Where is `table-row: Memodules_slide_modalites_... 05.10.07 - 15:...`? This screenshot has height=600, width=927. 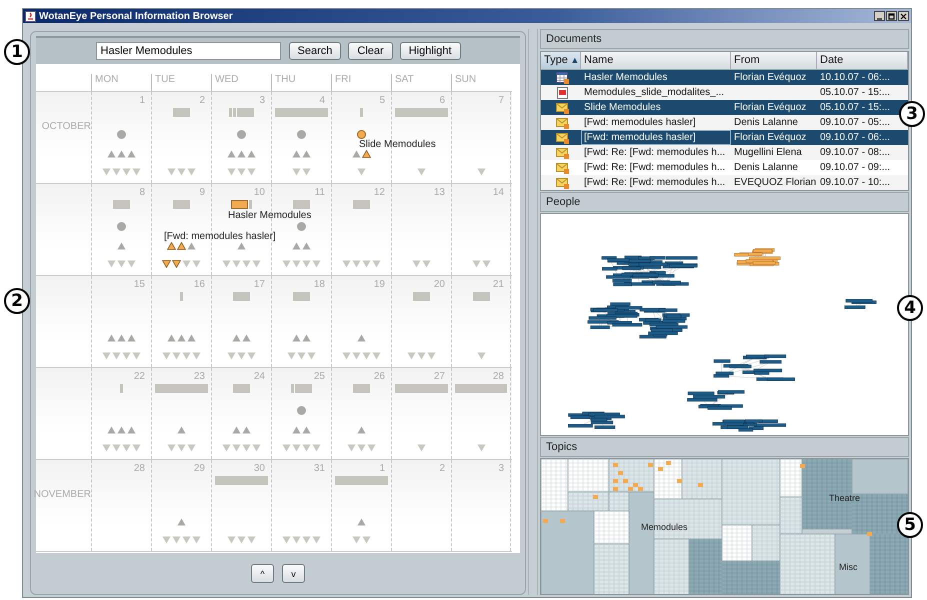 table-row: Memodules_slide_modalites_... 05.10.07 - 15:... is located at coordinates (724, 92).